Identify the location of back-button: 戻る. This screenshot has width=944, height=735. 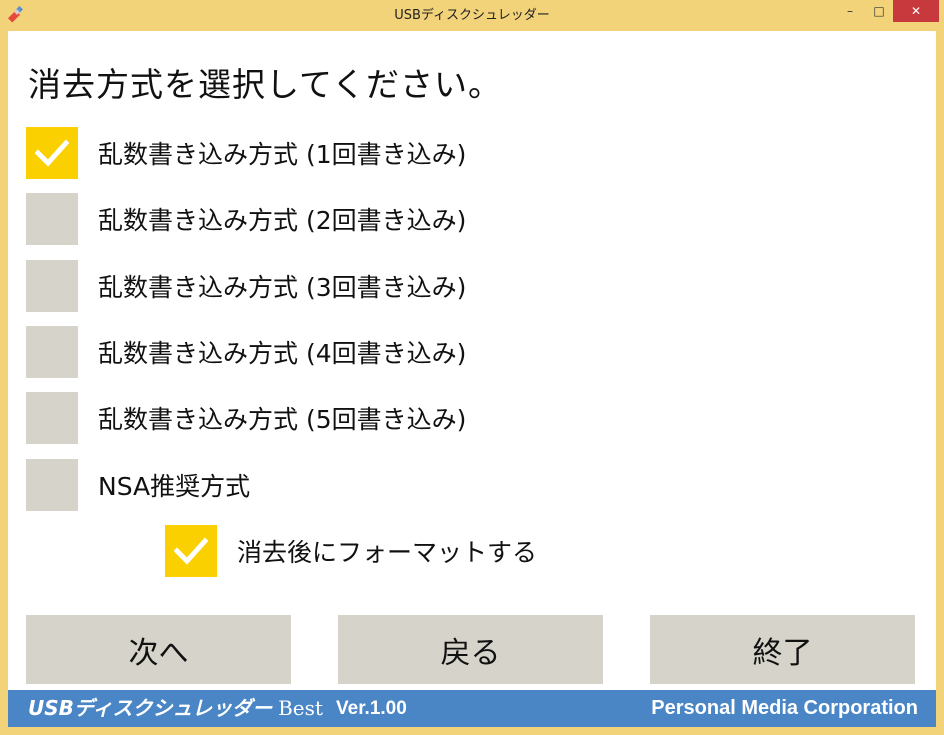
(470, 649).